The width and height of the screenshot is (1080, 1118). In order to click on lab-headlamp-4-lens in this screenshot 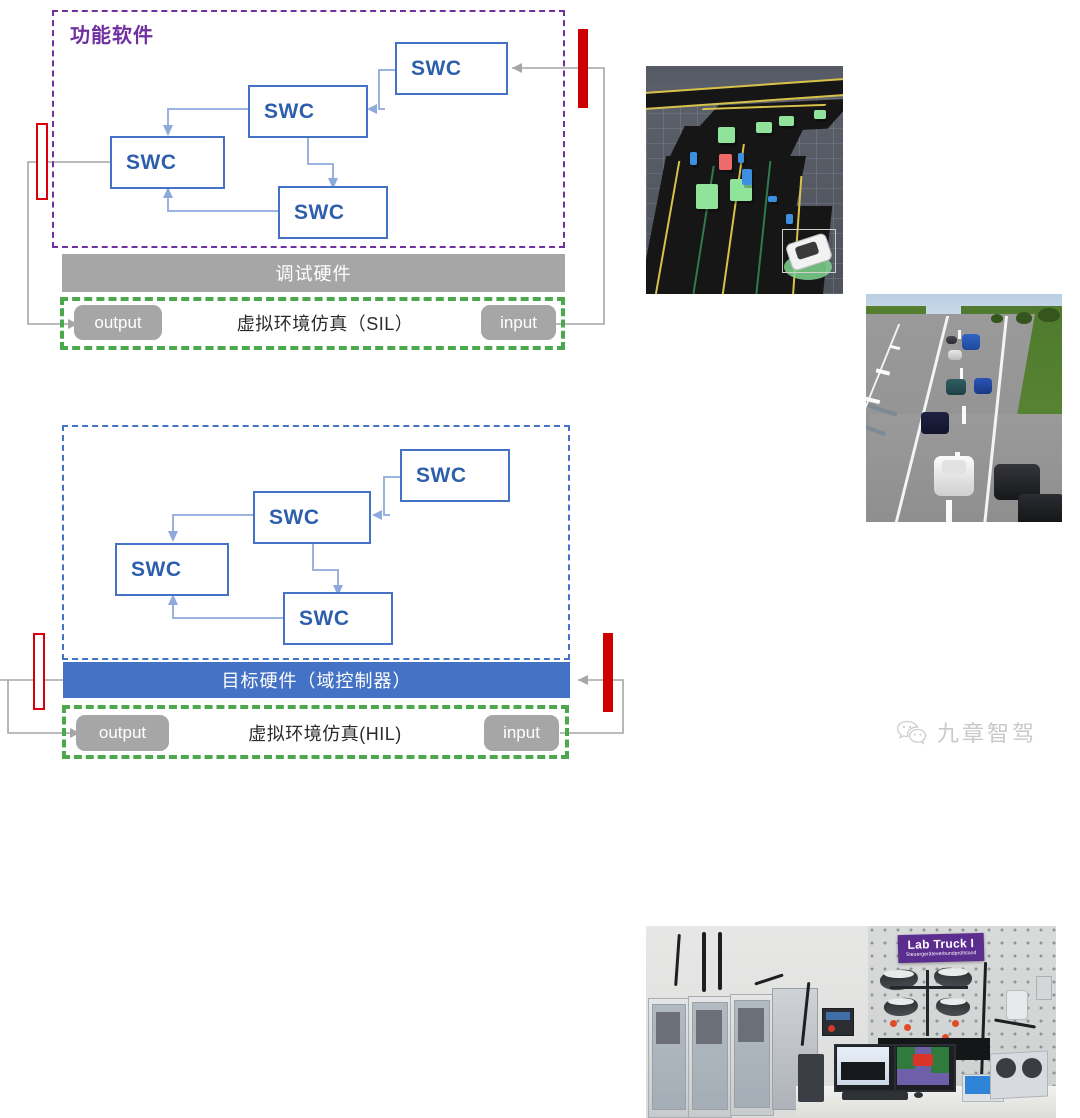, I will do `click(953, 1001)`.